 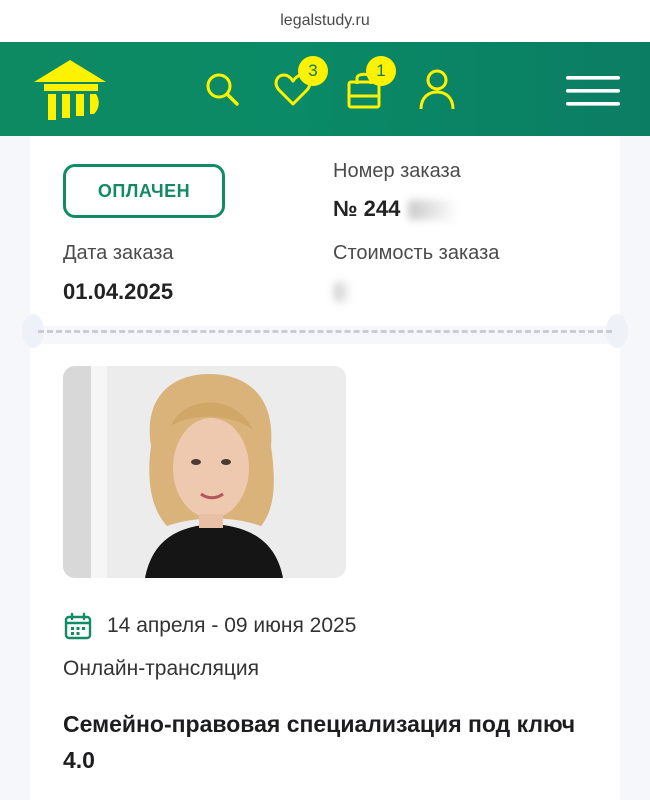 I want to click on url-text: legalstudy.ru, so click(x=325, y=20).